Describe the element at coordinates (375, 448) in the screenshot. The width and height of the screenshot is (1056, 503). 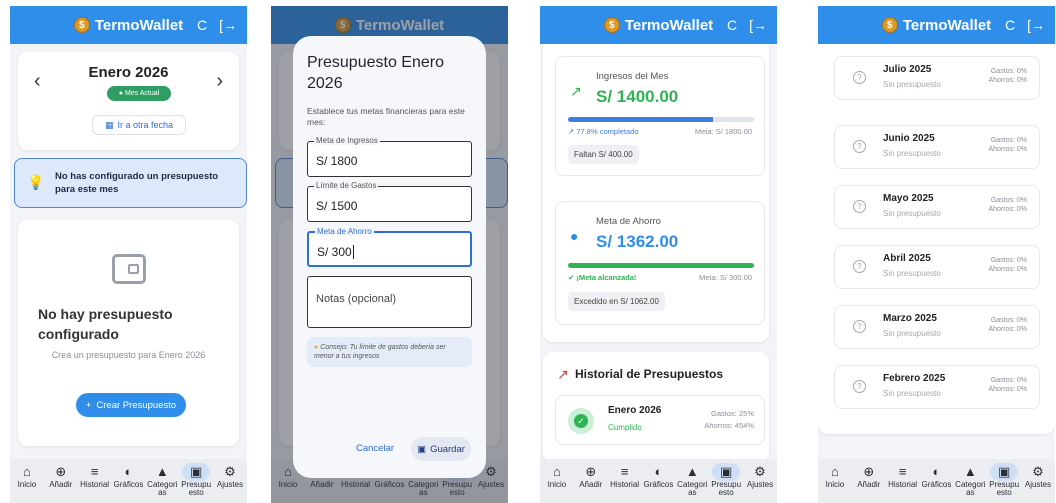
I see `cancel-button: Cancelar` at that location.